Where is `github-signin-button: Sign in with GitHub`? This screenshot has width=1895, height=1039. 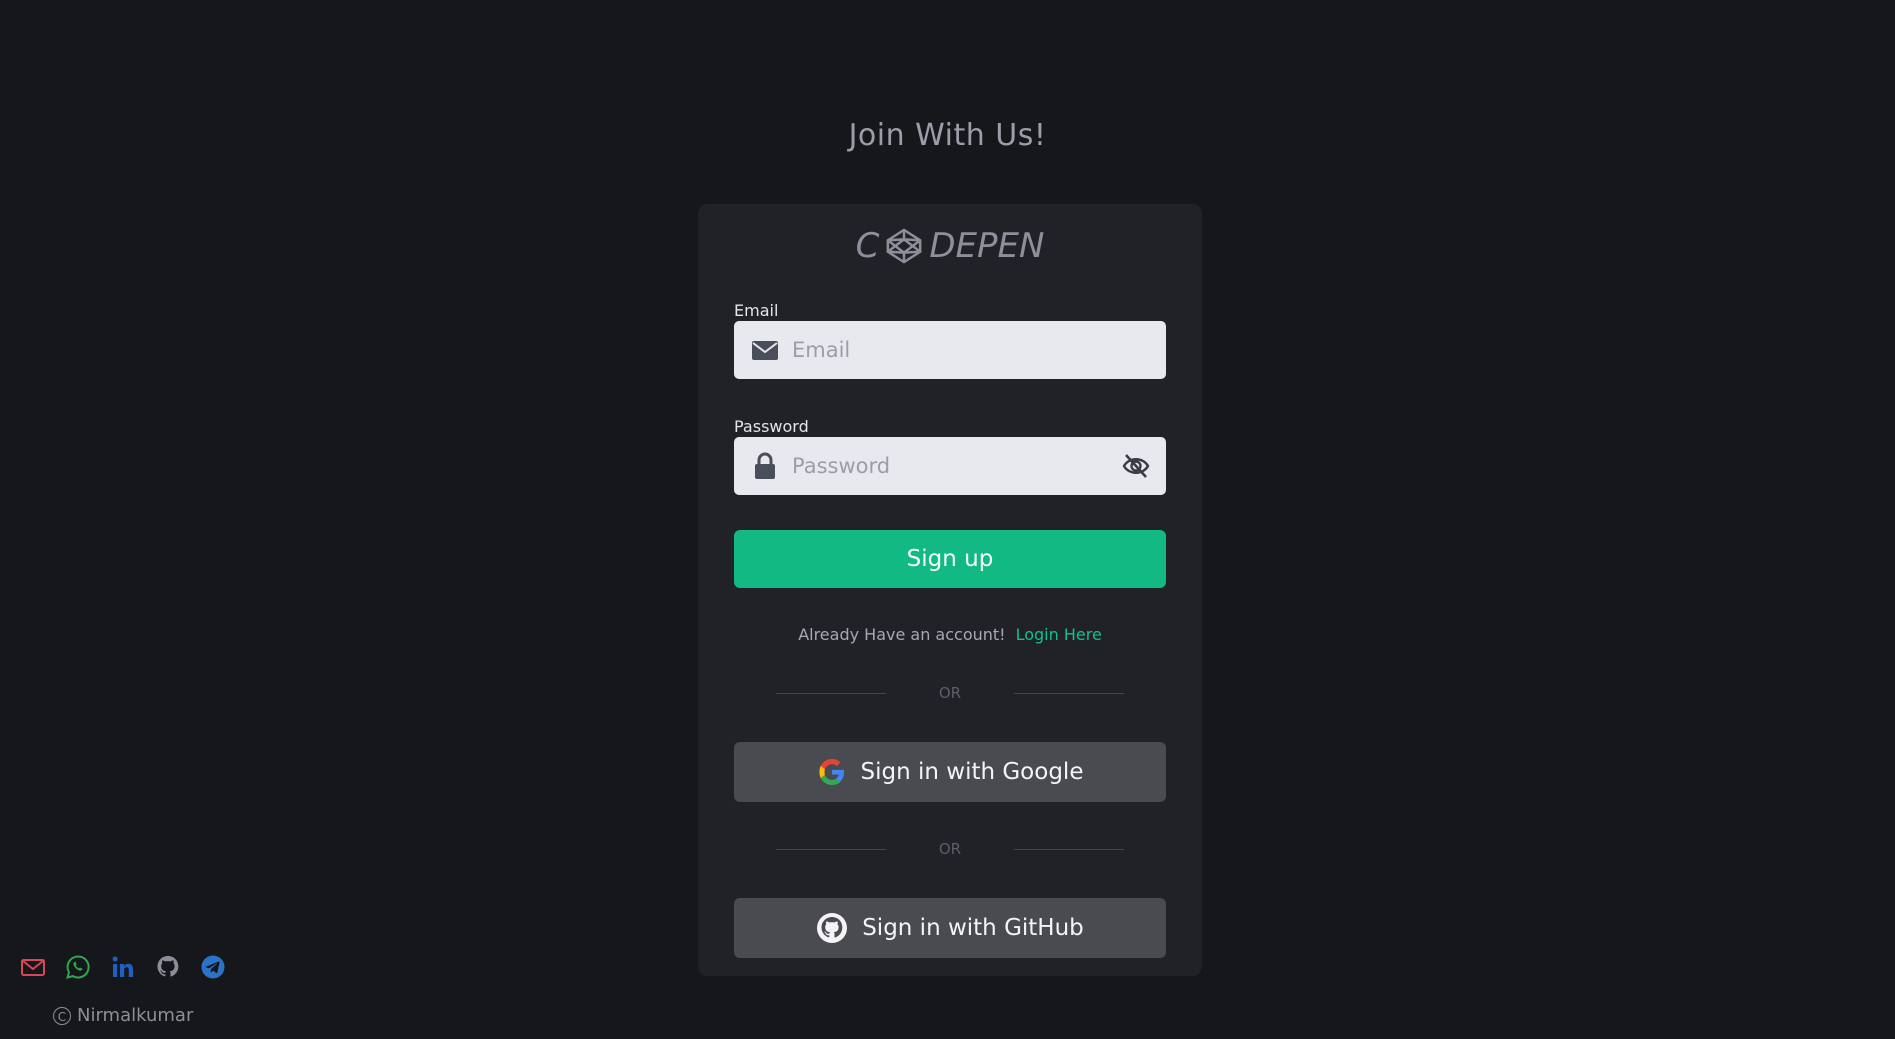 github-signin-button: Sign in with GitHub is located at coordinates (950, 928).